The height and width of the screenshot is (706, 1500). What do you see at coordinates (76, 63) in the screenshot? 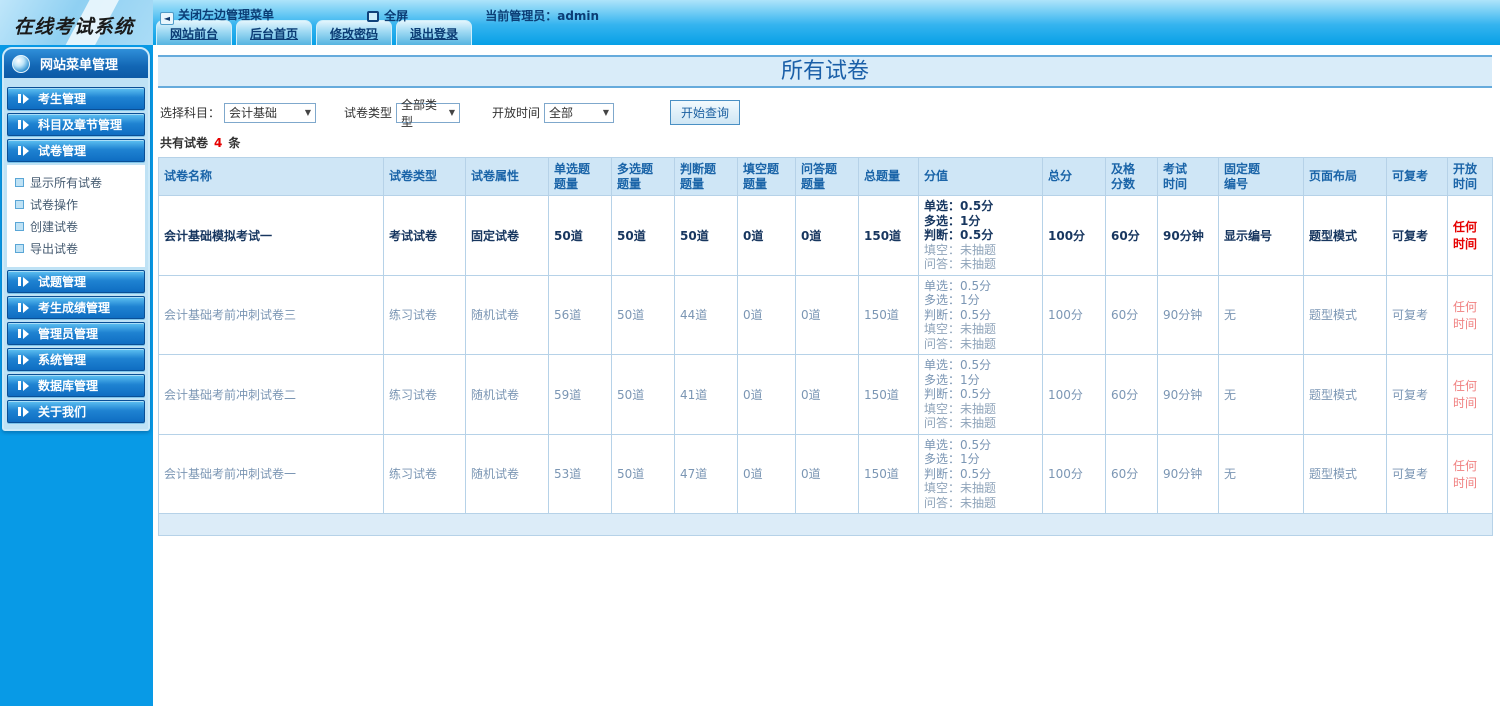
I see `sidebar-header: 网站菜单管理` at bounding box center [76, 63].